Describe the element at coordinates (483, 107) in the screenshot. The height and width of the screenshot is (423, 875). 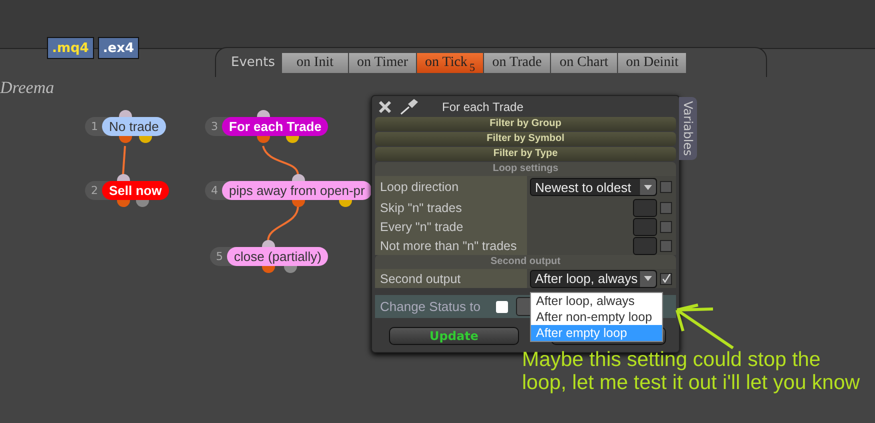
I see `dialog-title: For each Trade` at that location.